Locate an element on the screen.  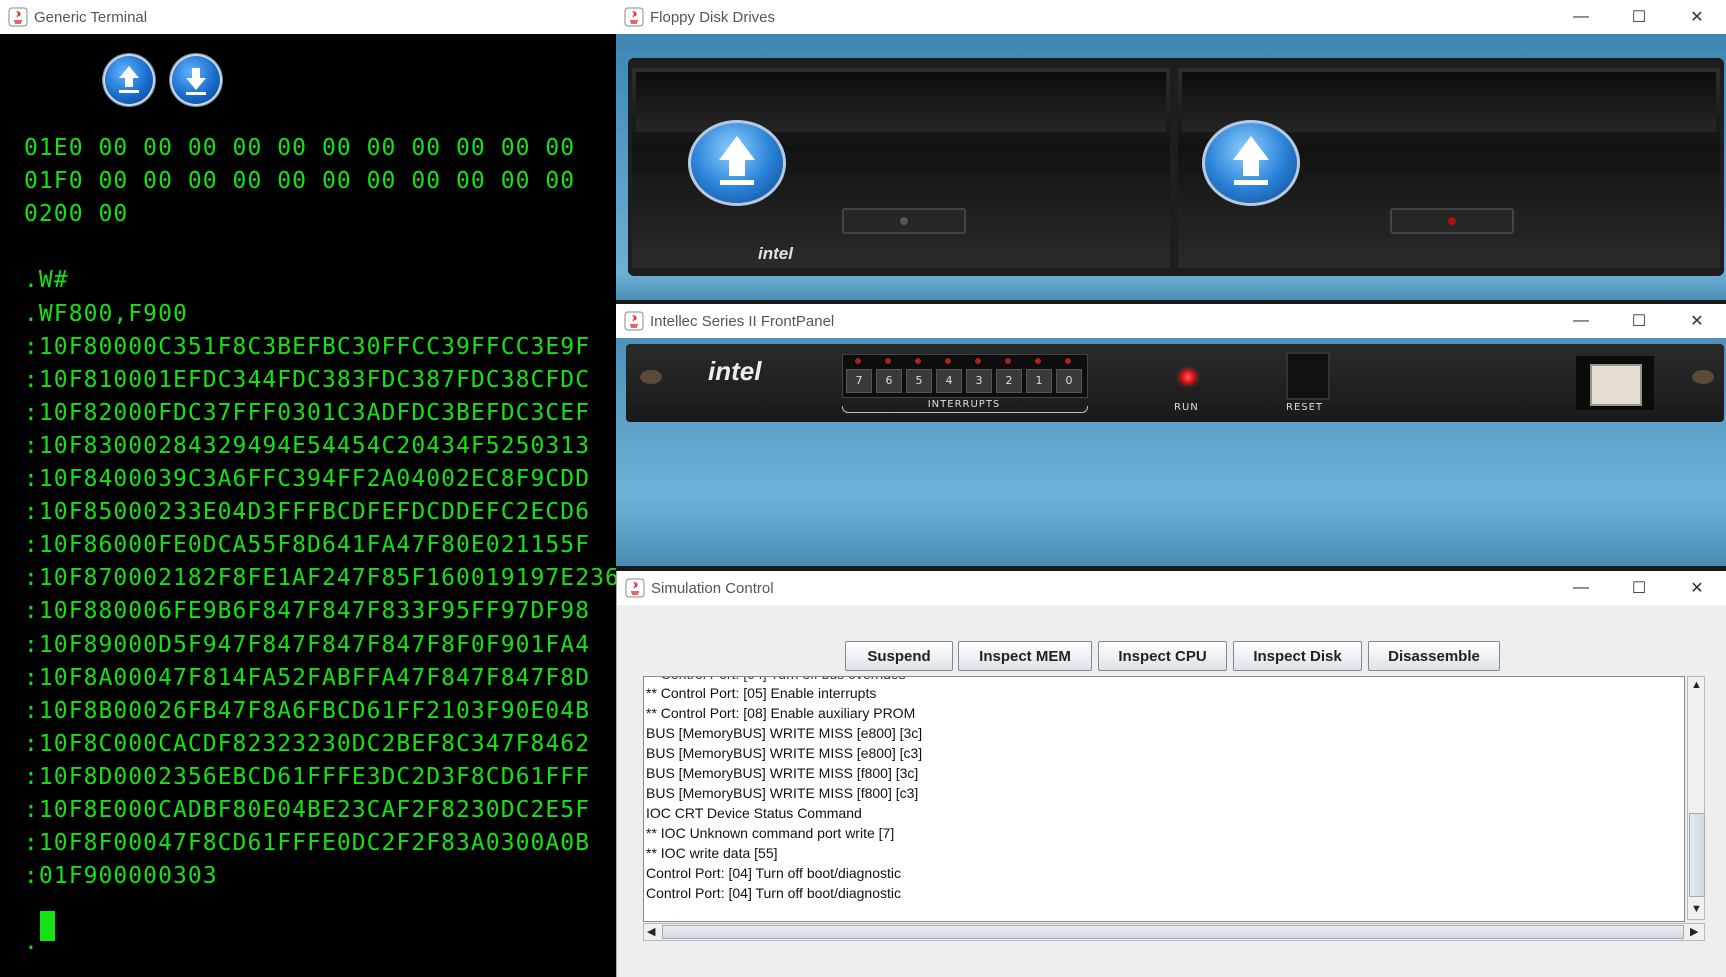
terminal-line: .W# is located at coordinates (46, 280).